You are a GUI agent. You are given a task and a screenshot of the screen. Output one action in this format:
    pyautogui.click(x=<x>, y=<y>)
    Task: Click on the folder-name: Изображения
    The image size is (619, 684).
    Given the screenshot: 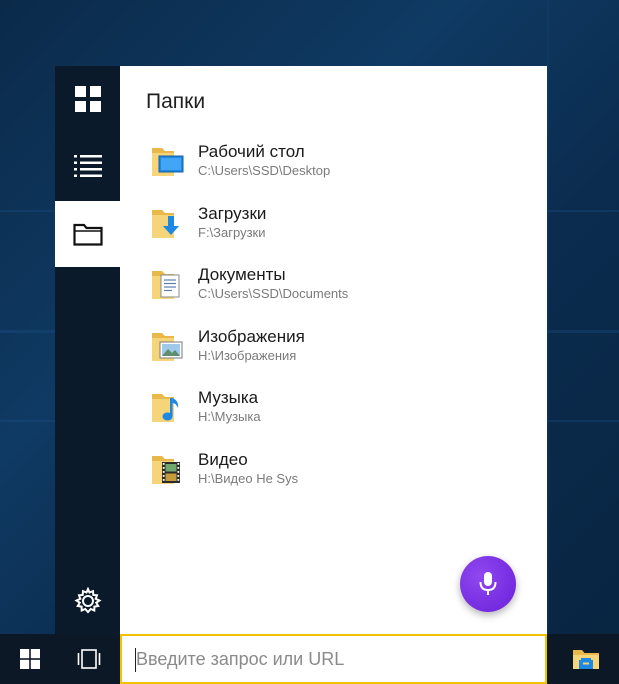 What is the action you would take?
    pyautogui.click(x=251, y=336)
    